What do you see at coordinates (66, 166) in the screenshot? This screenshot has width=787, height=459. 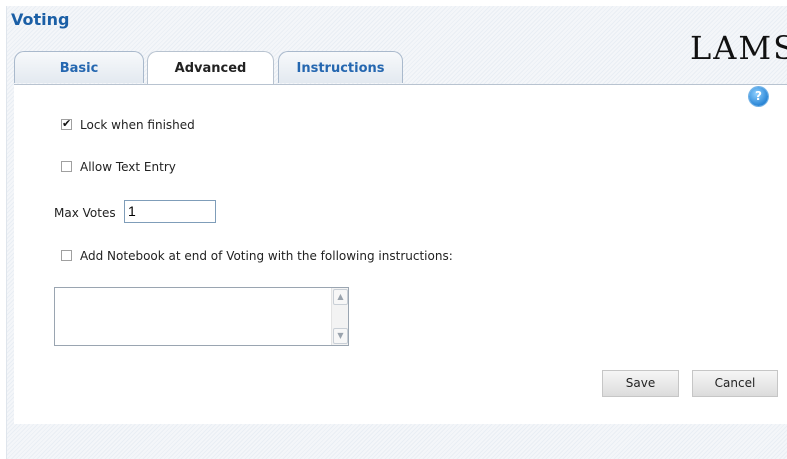 I see `allow-text-entry-checkbox` at bounding box center [66, 166].